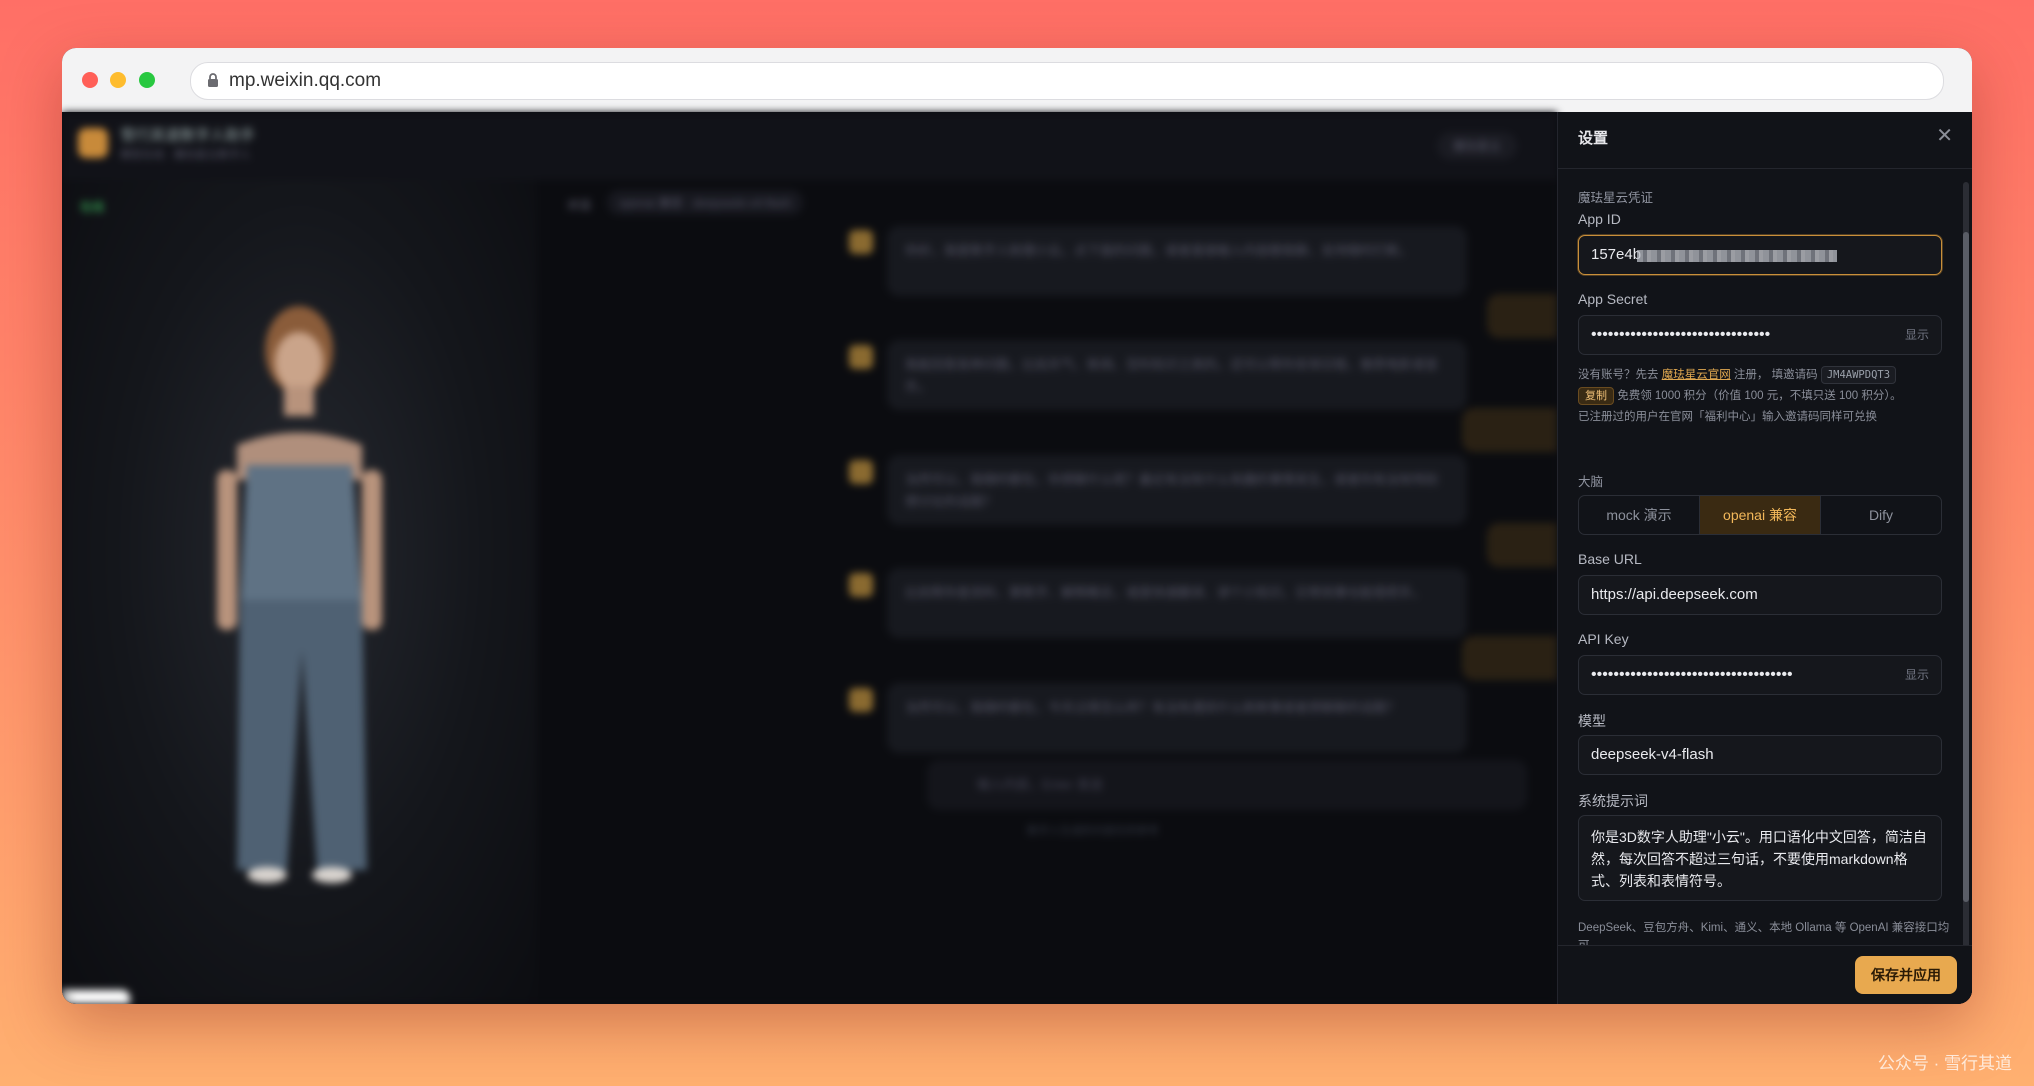 The image size is (2034, 1086). What do you see at coordinates (1616, 198) in the screenshot?
I see `credentials-section-label: 魔珐星云凭证` at bounding box center [1616, 198].